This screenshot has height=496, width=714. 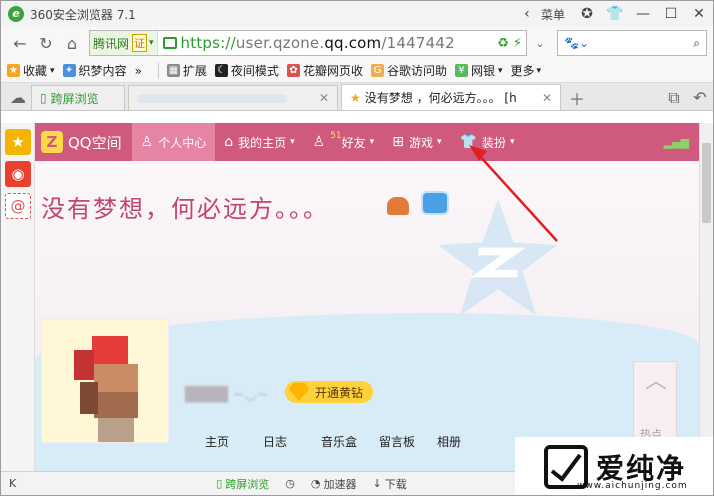 What do you see at coordinates (632, 486) in the screenshot?
I see `watermark-url: www.aichunjing.com` at bounding box center [632, 486].